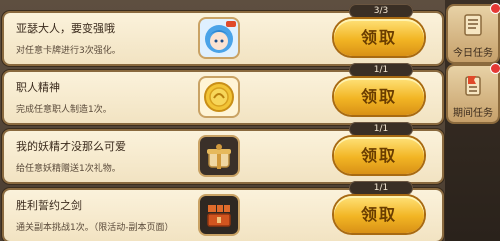 This screenshot has height=241, width=500. What do you see at coordinates (381, 11) in the screenshot?
I see `task-progress: 3/3` at bounding box center [381, 11].